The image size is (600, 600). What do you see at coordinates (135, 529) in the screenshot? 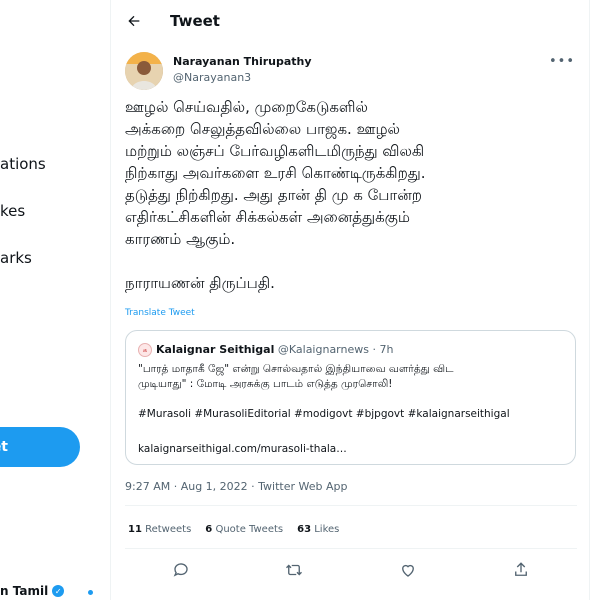
I see `retweets-count: 11` at bounding box center [135, 529].